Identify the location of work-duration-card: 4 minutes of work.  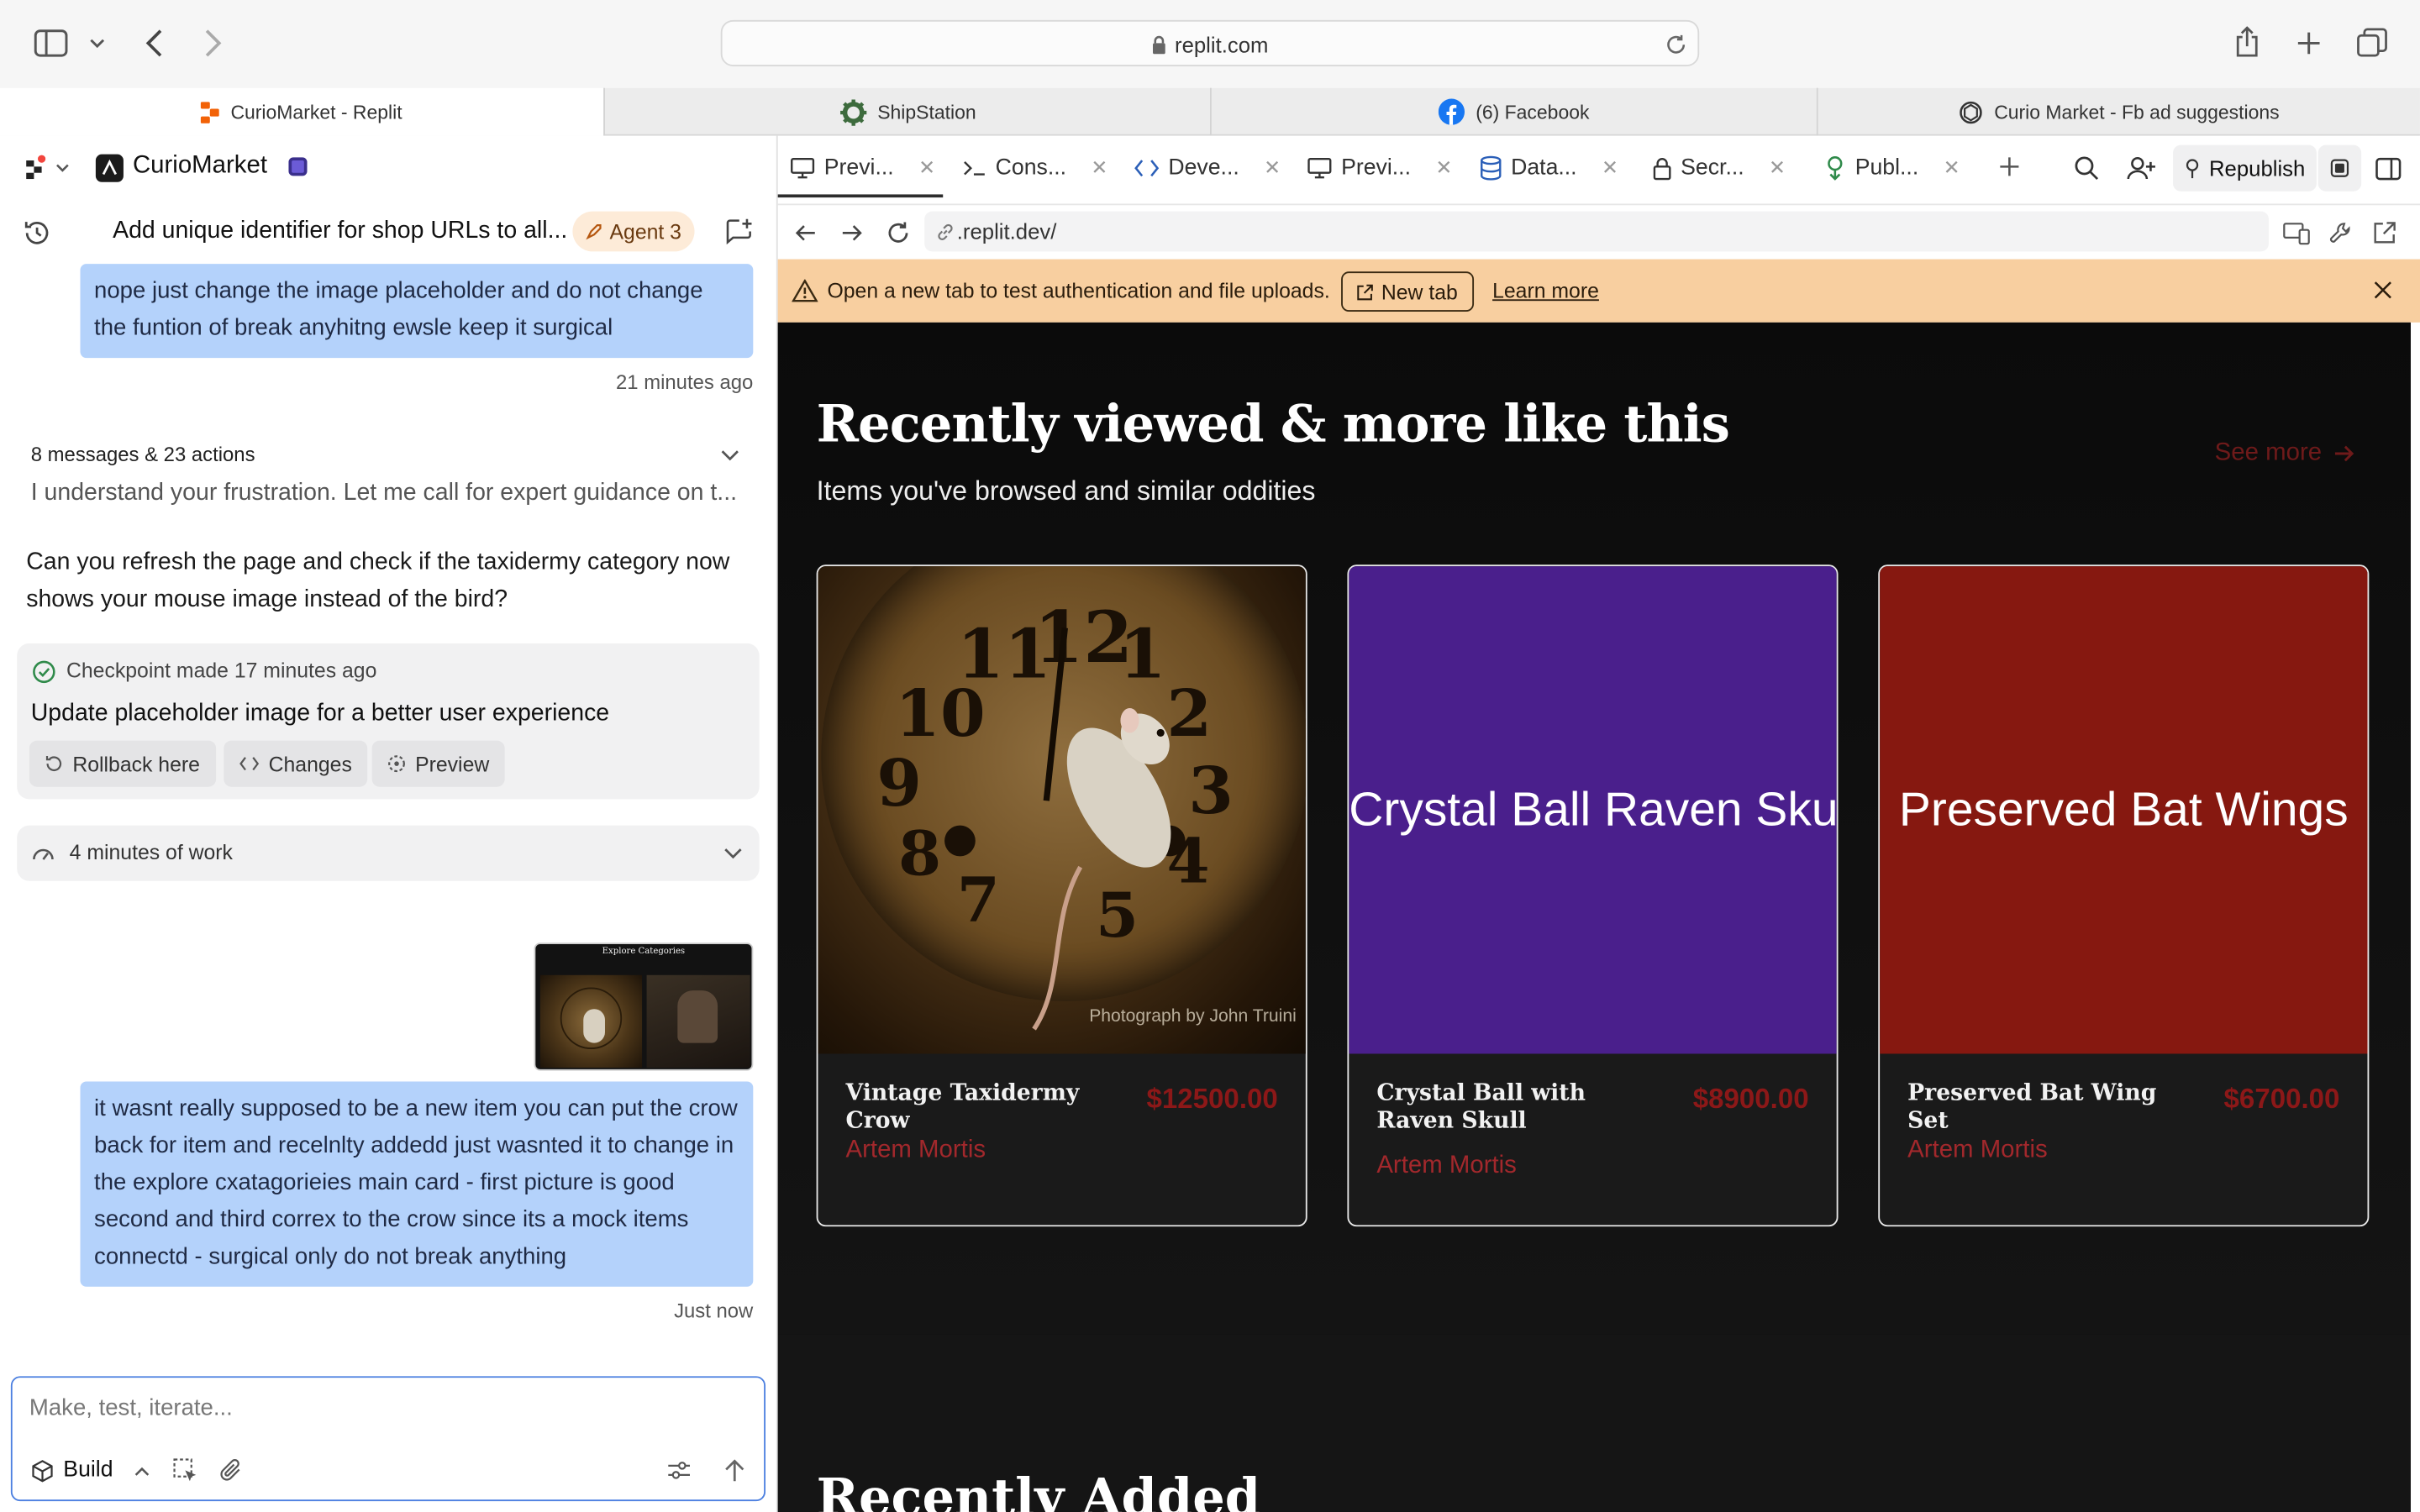
(389, 853).